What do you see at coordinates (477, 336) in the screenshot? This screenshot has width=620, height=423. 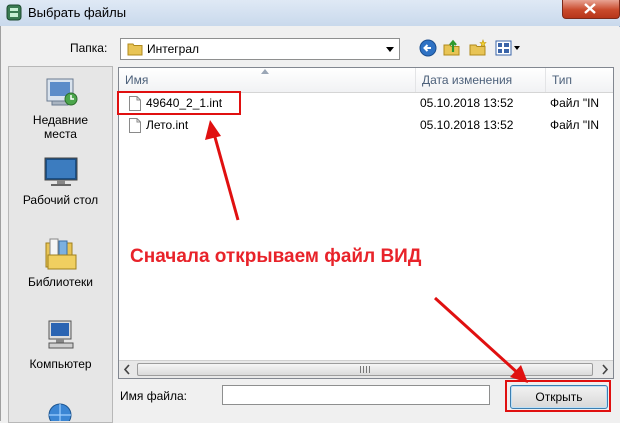 I see `arrow-to-open` at bounding box center [477, 336].